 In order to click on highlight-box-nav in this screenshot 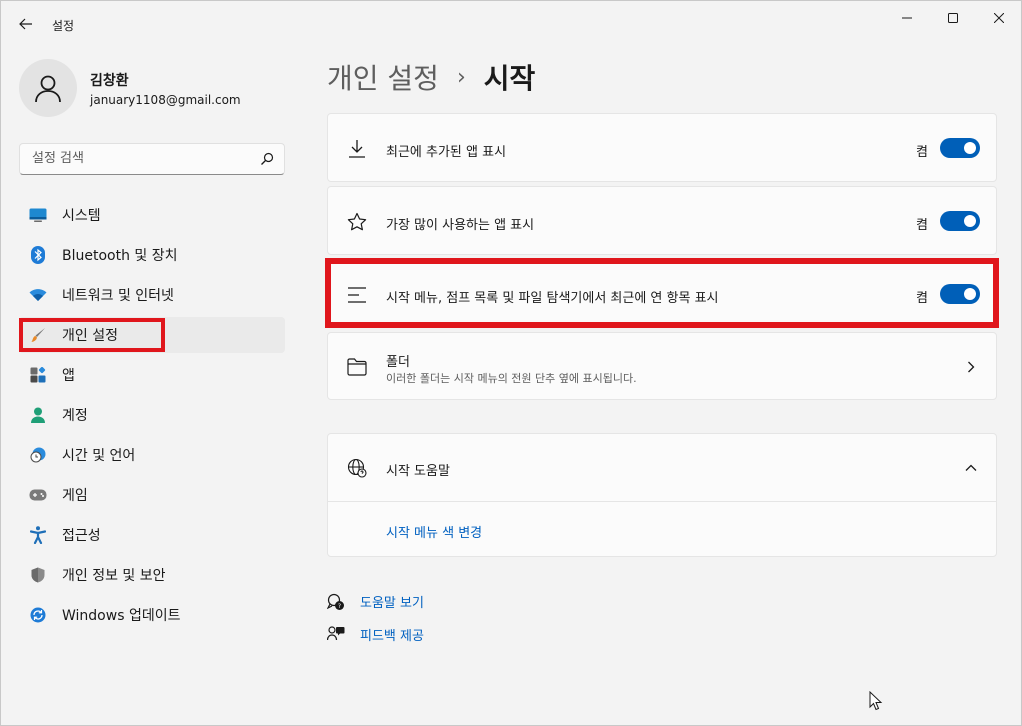, I will do `click(92, 335)`.